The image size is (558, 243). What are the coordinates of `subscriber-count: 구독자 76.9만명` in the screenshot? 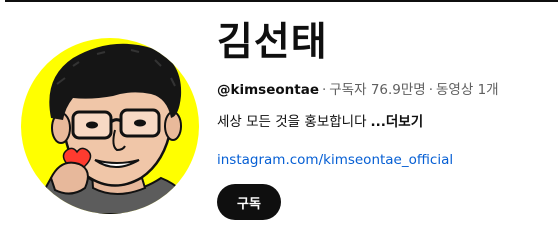 It's located at (377, 90).